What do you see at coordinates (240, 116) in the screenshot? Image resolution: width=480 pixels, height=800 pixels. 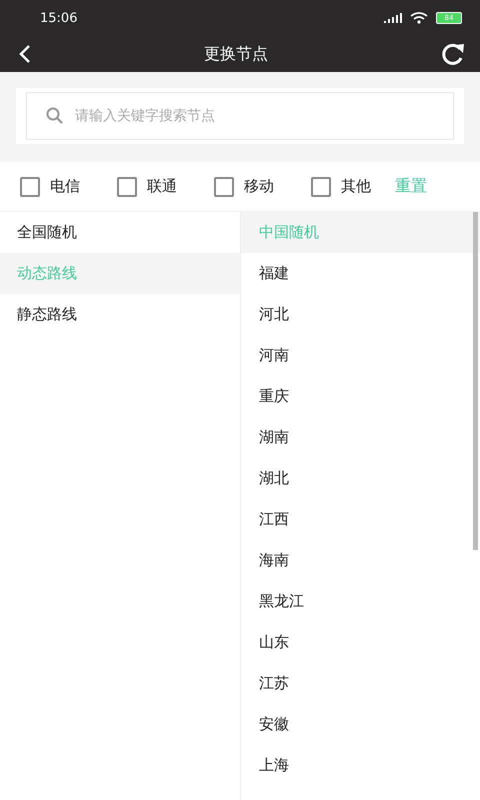 I see `search-field: 请输入关键字搜索节点` at bounding box center [240, 116].